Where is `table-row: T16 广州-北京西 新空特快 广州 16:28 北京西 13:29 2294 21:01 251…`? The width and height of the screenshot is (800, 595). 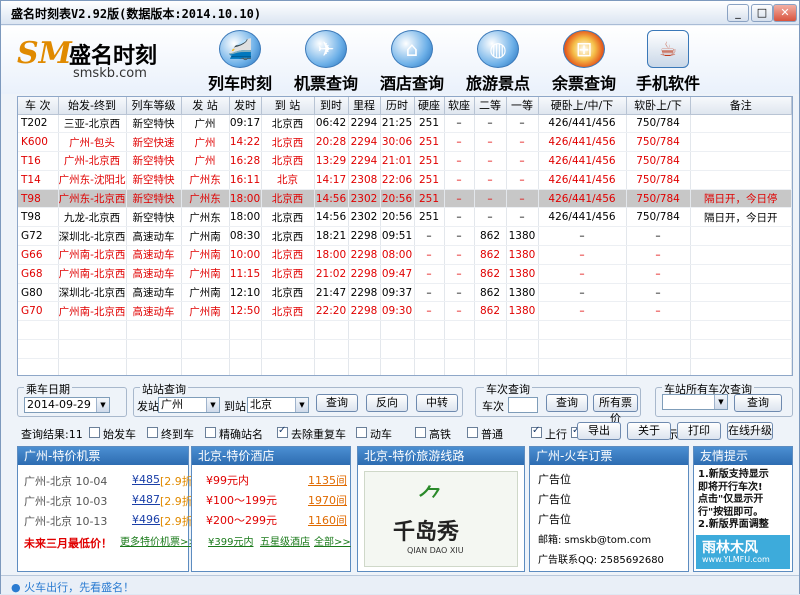
table-row: T16 广州-北京西 新空特快 广州 16:28 北京西 13:29 2294 21:01 251… is located at coordinates (405, 161).